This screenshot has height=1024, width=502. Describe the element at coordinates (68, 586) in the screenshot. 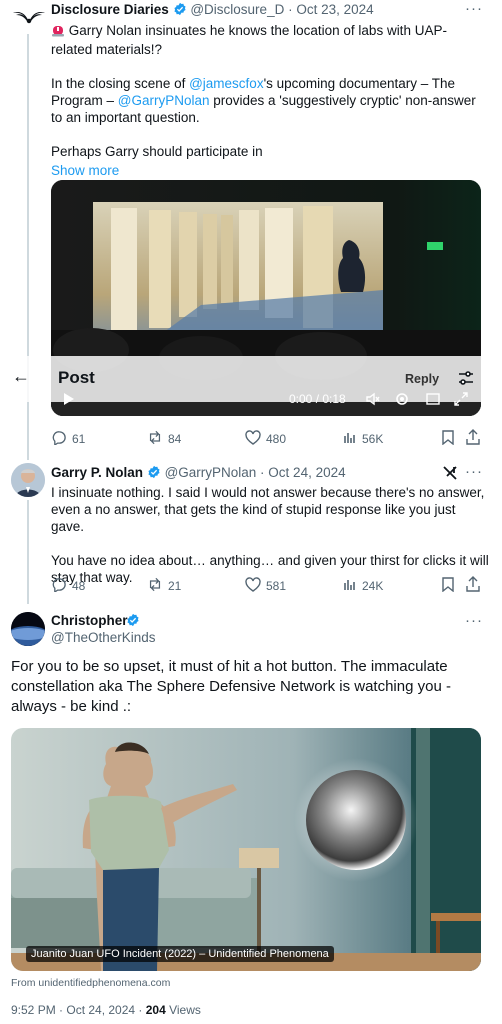

I see `reply-button: 48` at that location.